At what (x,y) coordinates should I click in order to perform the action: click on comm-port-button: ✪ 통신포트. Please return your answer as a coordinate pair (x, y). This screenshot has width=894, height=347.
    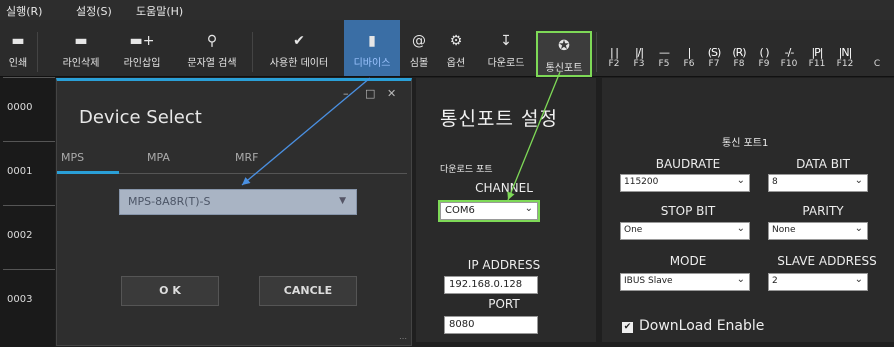
    Looking at the image, I should click on (564, 54).